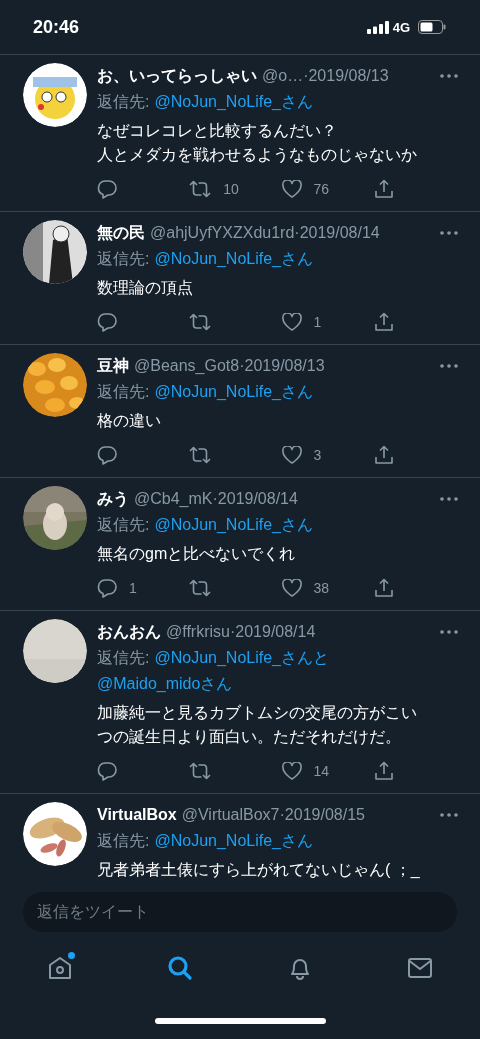 Image resolution: width=480 pixels, height=1039 pixels. Describe the element at coordinates (133, 588) in the screenshot. I see `reply-count: 1` at that location.